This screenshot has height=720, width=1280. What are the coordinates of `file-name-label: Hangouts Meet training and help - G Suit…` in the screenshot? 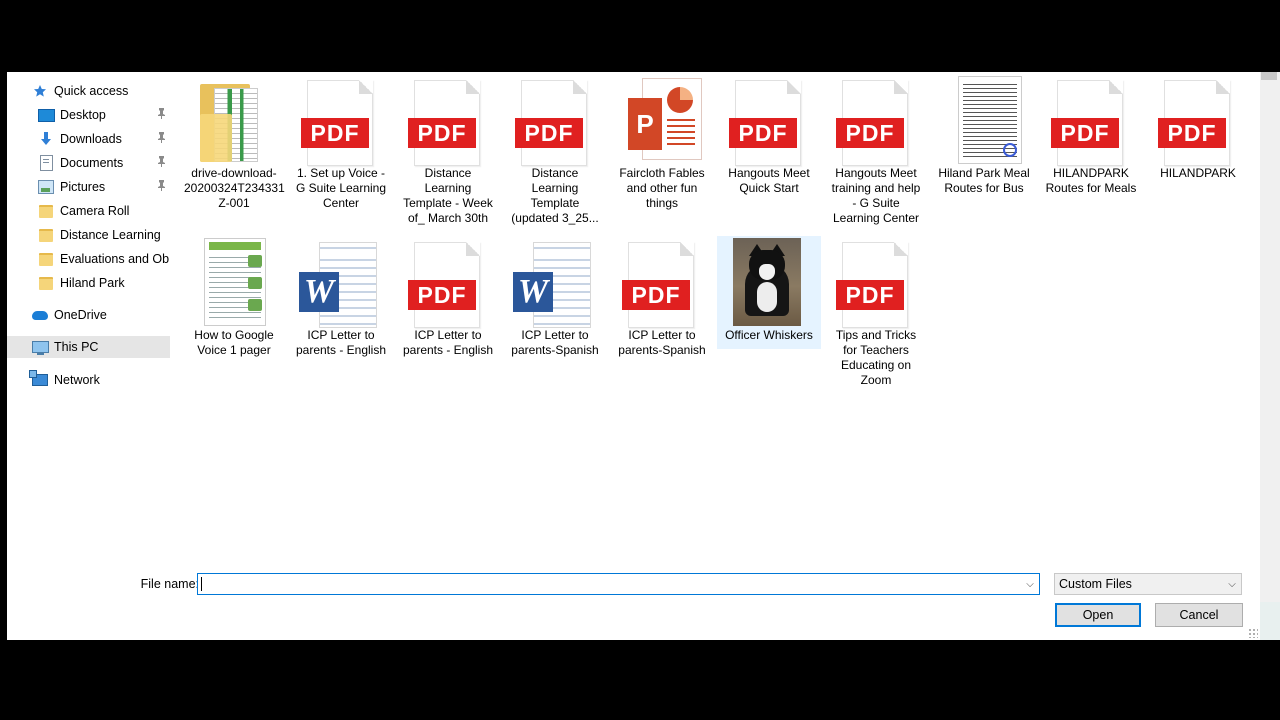 It's located at (876, 195).